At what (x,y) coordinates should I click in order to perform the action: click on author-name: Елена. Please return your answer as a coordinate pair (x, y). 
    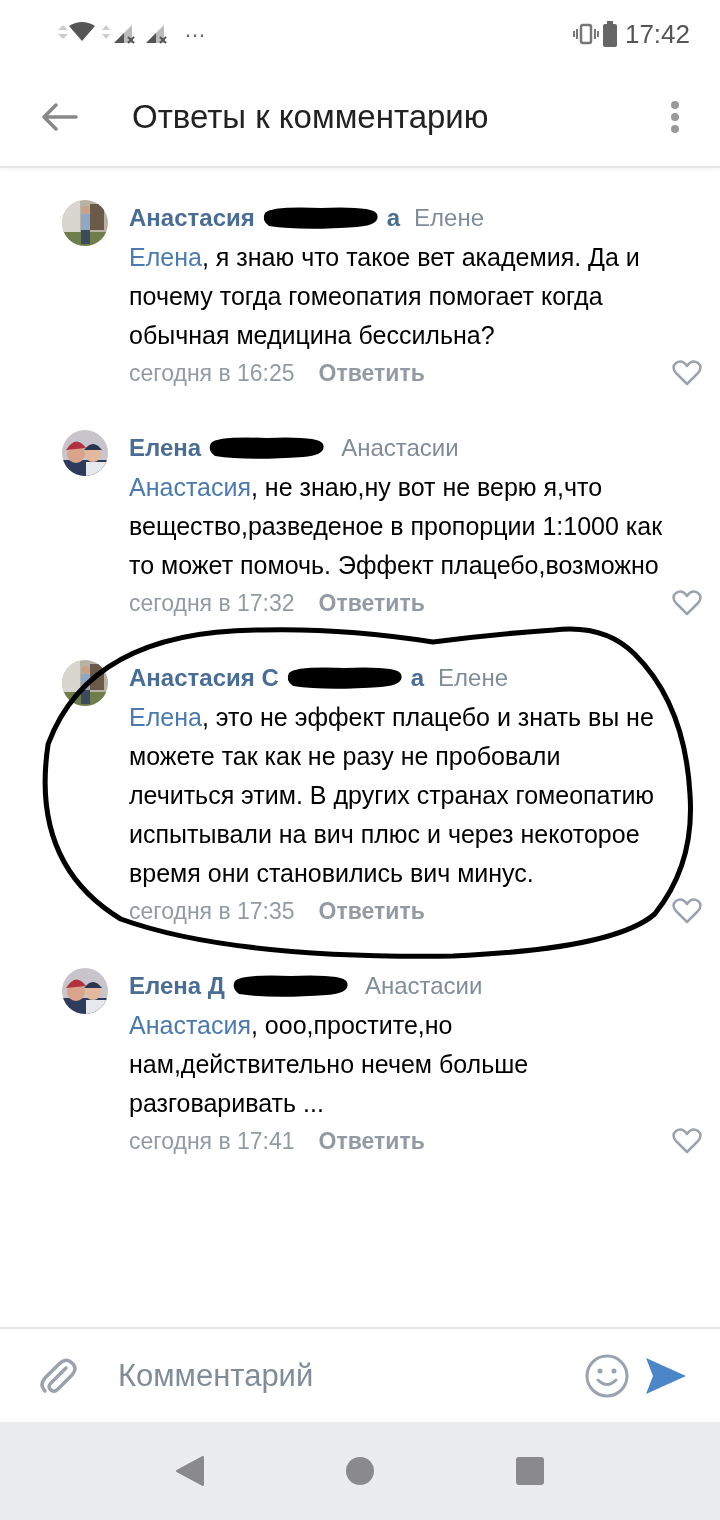
    Looking at the image, I should click on (165, 448).